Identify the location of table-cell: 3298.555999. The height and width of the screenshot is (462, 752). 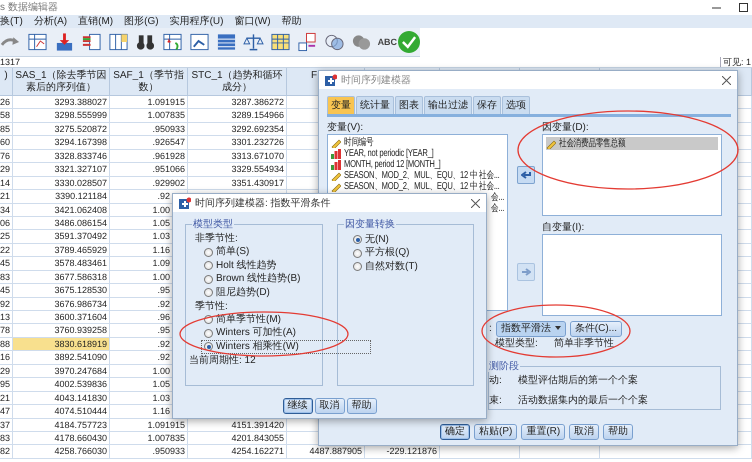
(61, 116).